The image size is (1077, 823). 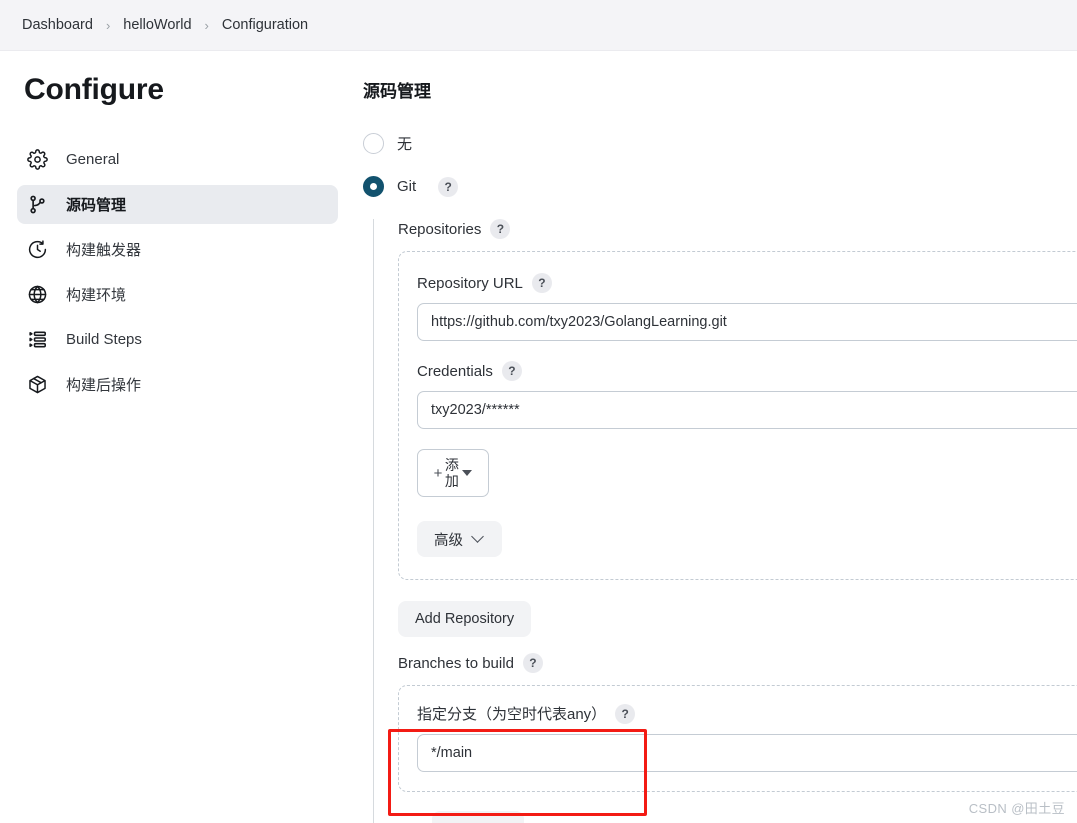 What do you see at coordinates (104, 385) in the screenshot?
I see `sidebar-item-label: 构建后操作` at bounding box center [104, 385].